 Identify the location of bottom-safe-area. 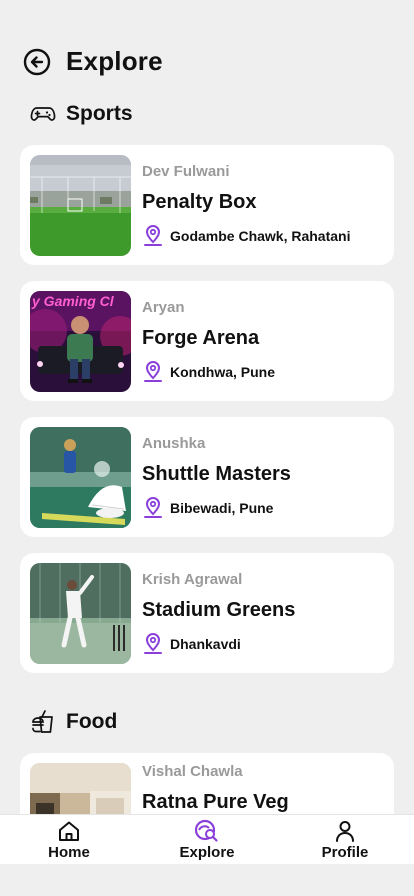
(207, 880).